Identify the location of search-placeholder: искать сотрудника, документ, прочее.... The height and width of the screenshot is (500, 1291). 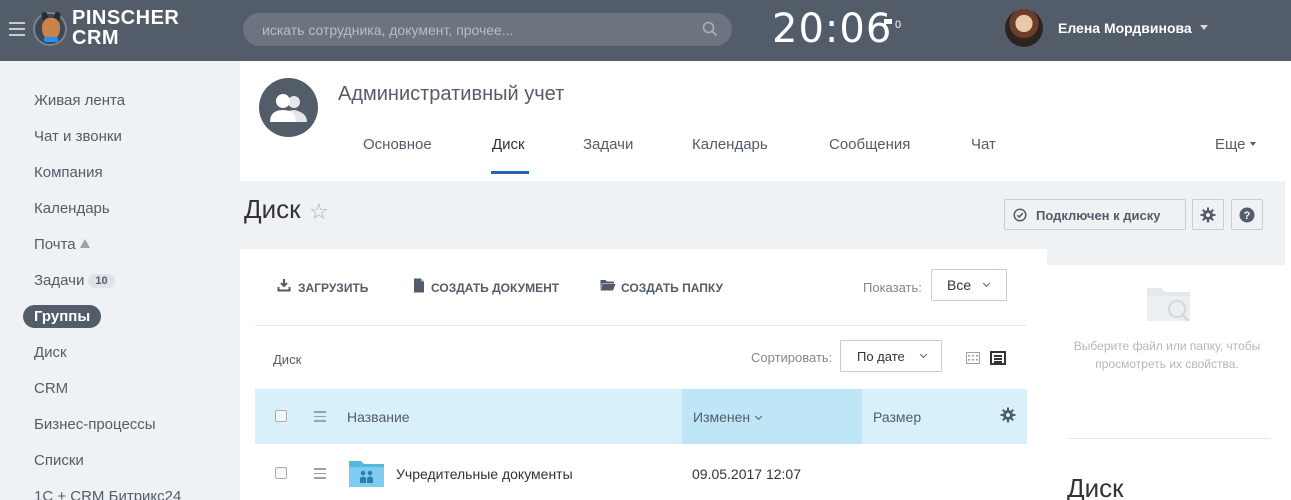
(388, 30).